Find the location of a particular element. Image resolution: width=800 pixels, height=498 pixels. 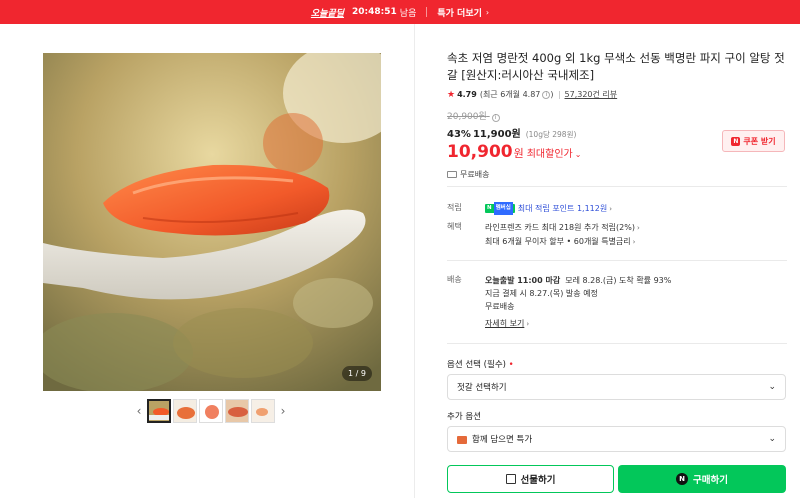

option-select-value: 젓갈 선택하기 is located at coordinates (482, 388).